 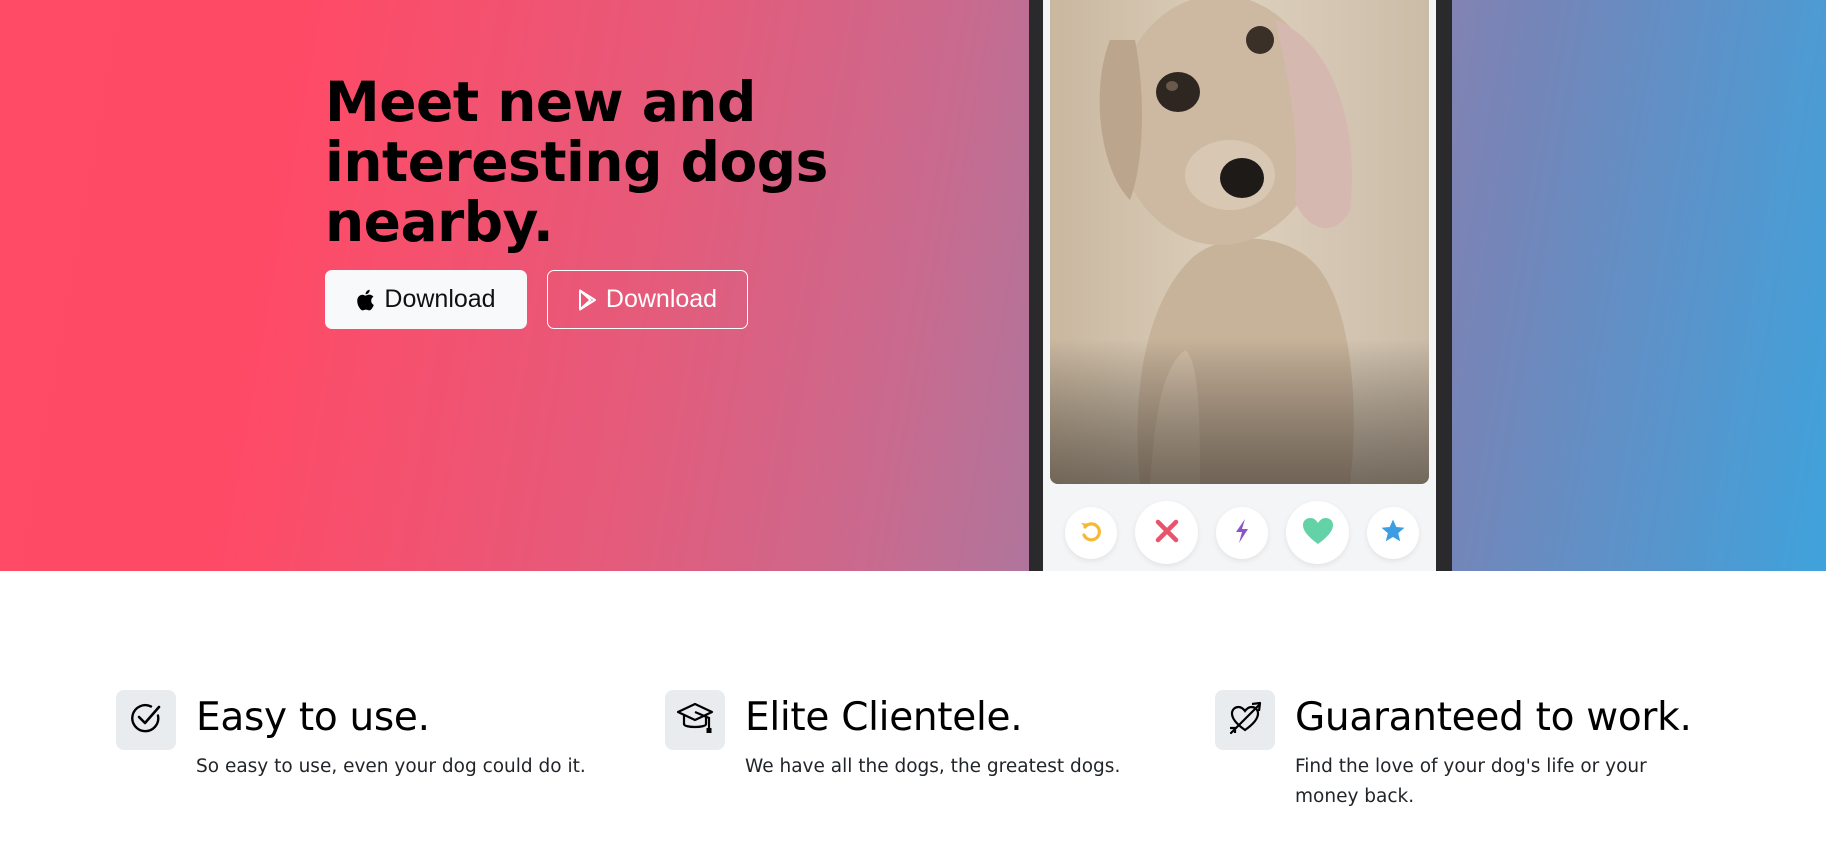 I want to click on dog-profile-photo, so click(x=1239, y=242).